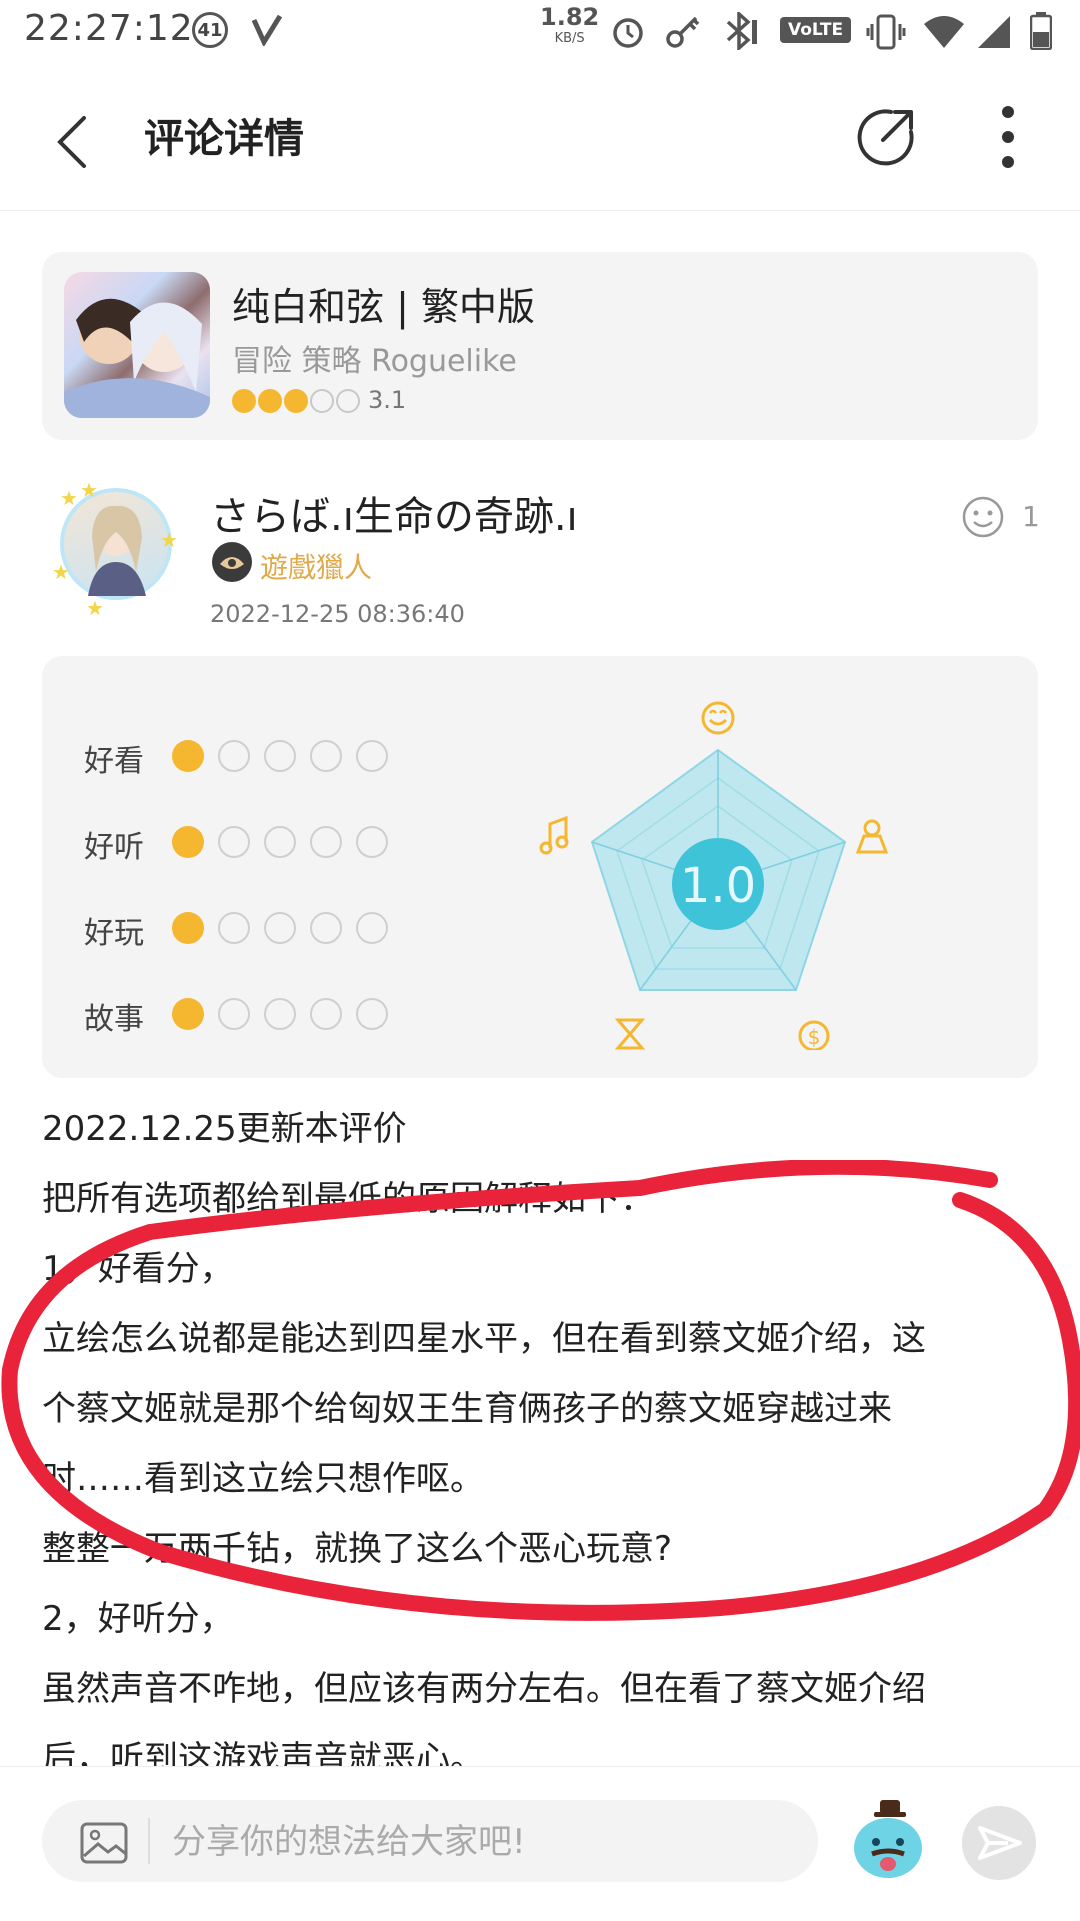 The image size is (1080, 1921). I want to click on share-icon, so click(886, 137).